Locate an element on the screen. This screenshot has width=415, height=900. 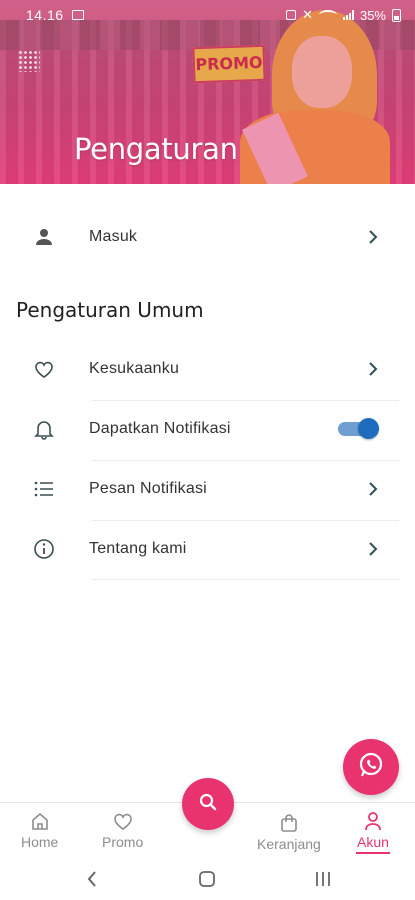
whatsapp-button is located at coordinates (371, 767).